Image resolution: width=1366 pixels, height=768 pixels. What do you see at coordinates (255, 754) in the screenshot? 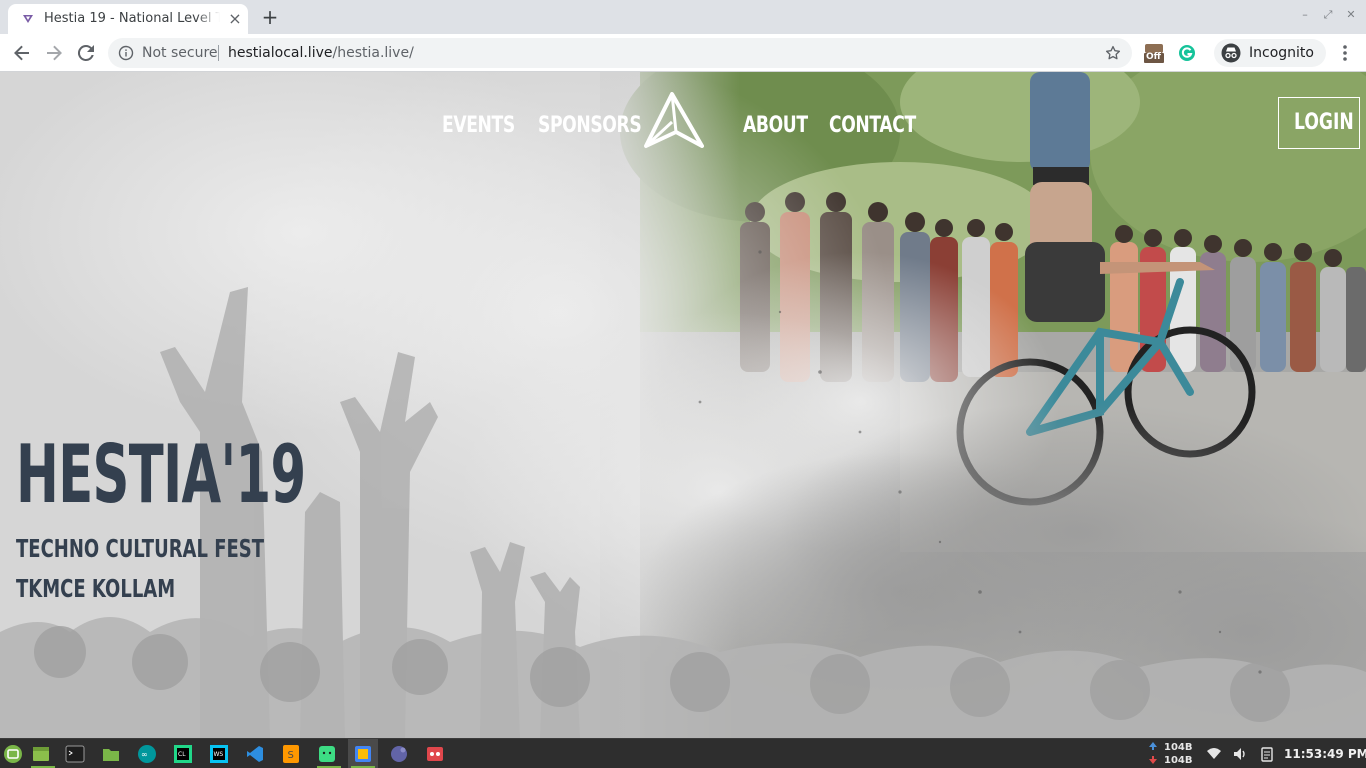
I see `vscode-icon` at bounding box center [255, 754].